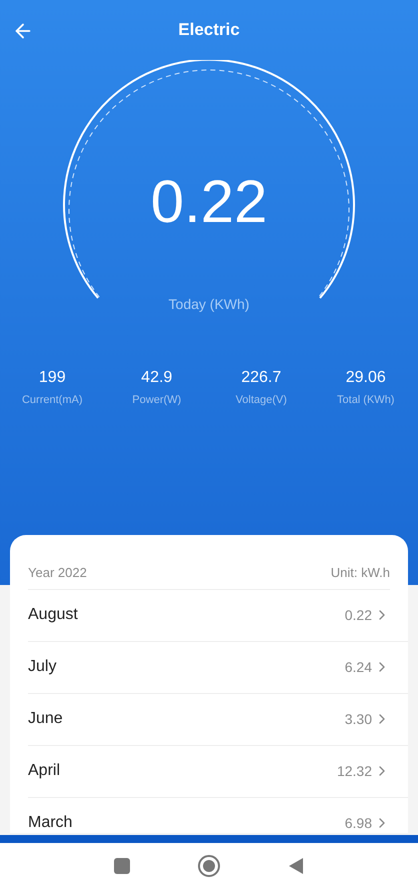 Image resolution: width=418 pixels, height=889 pixels. Describe the element at coordinates (209, 866) in the screenshot. I see `home-button` at that location.